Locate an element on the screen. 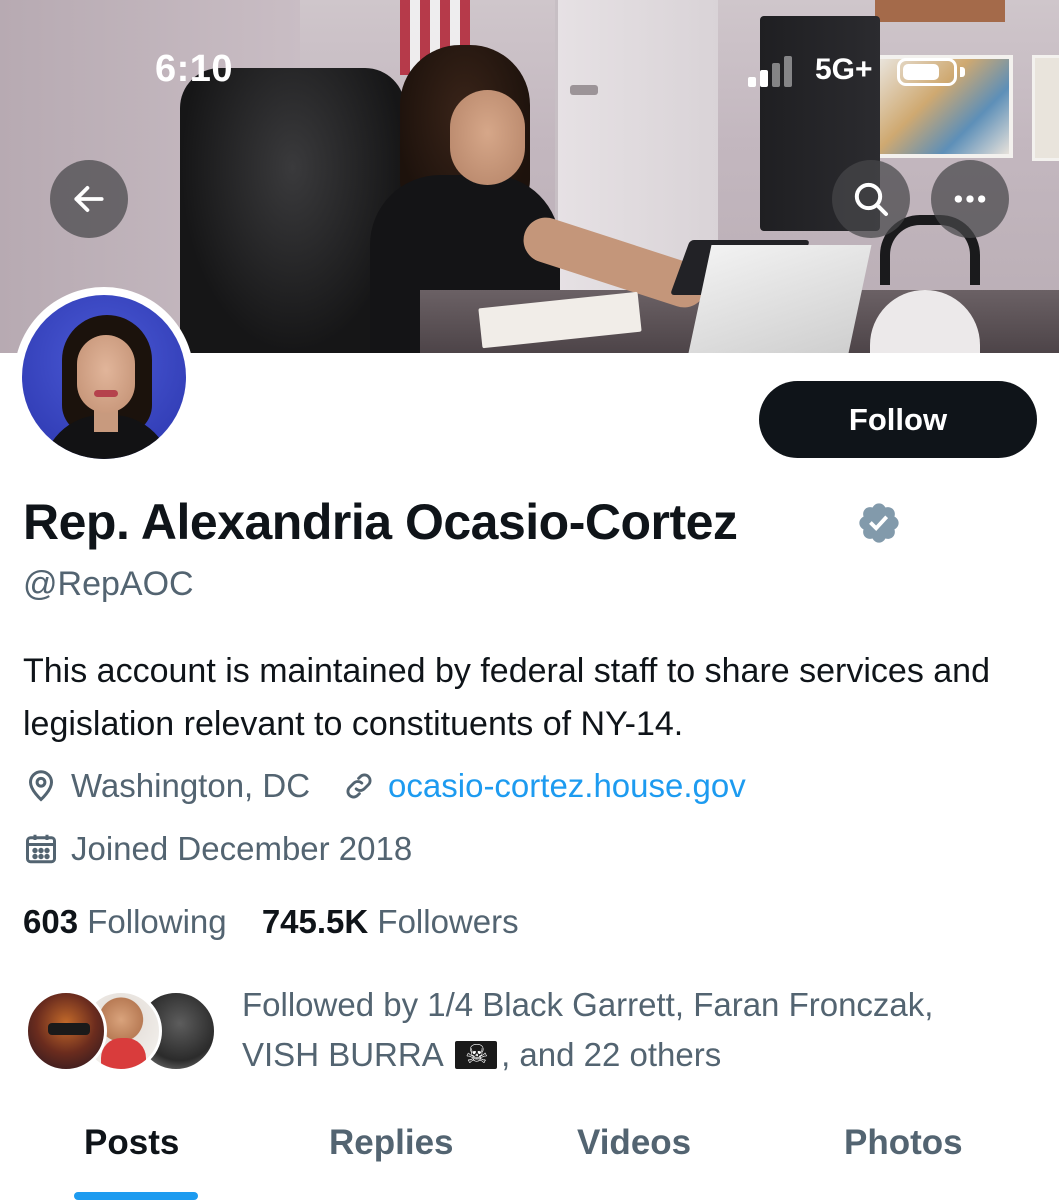  followed-by-avatars is located at coordinates (122, 1032).